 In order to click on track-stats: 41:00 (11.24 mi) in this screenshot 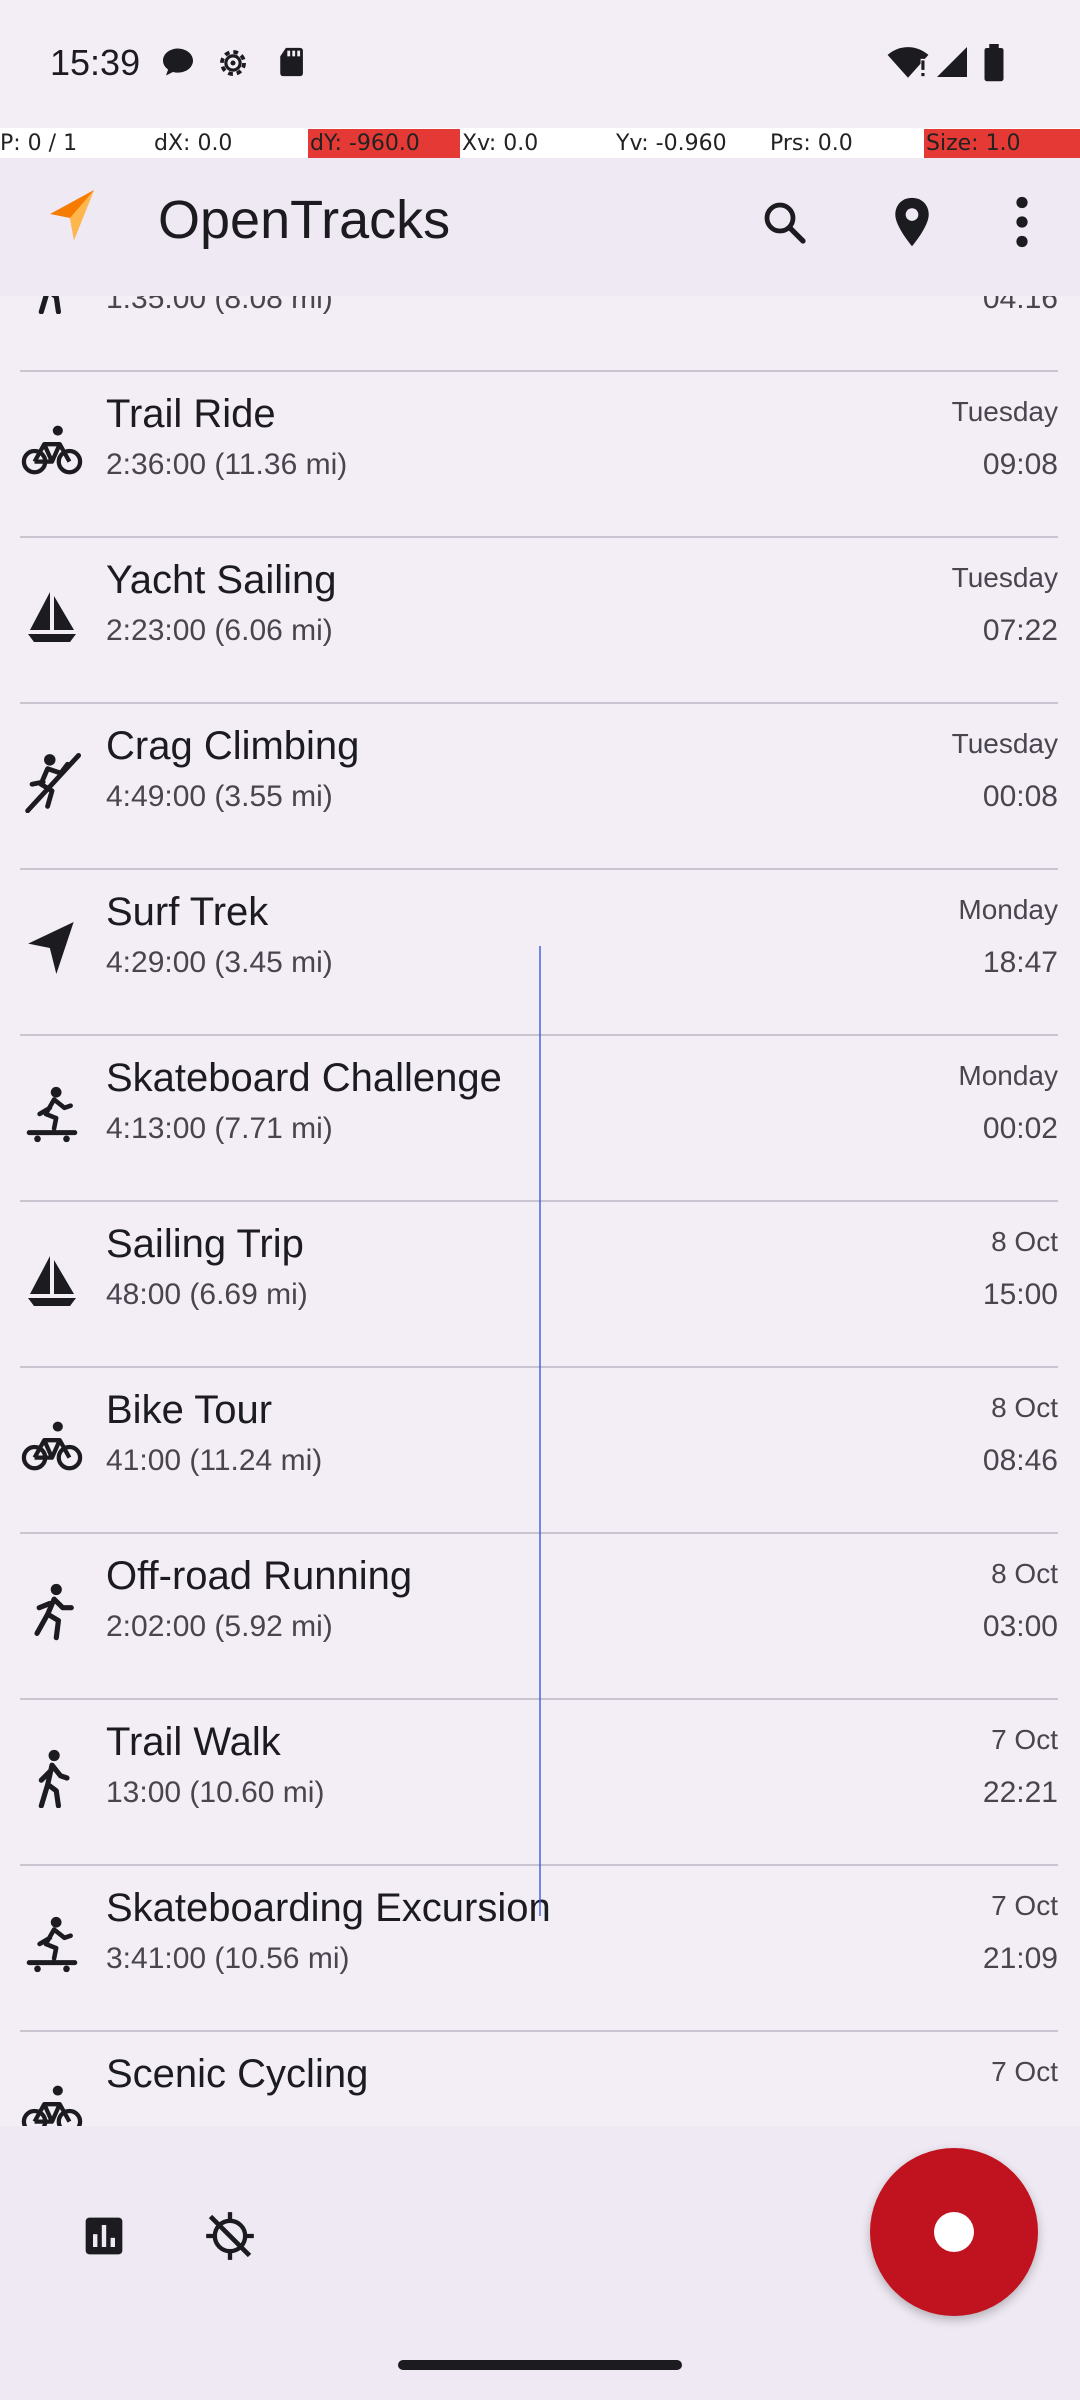, I will do `click(214, 1460)`.